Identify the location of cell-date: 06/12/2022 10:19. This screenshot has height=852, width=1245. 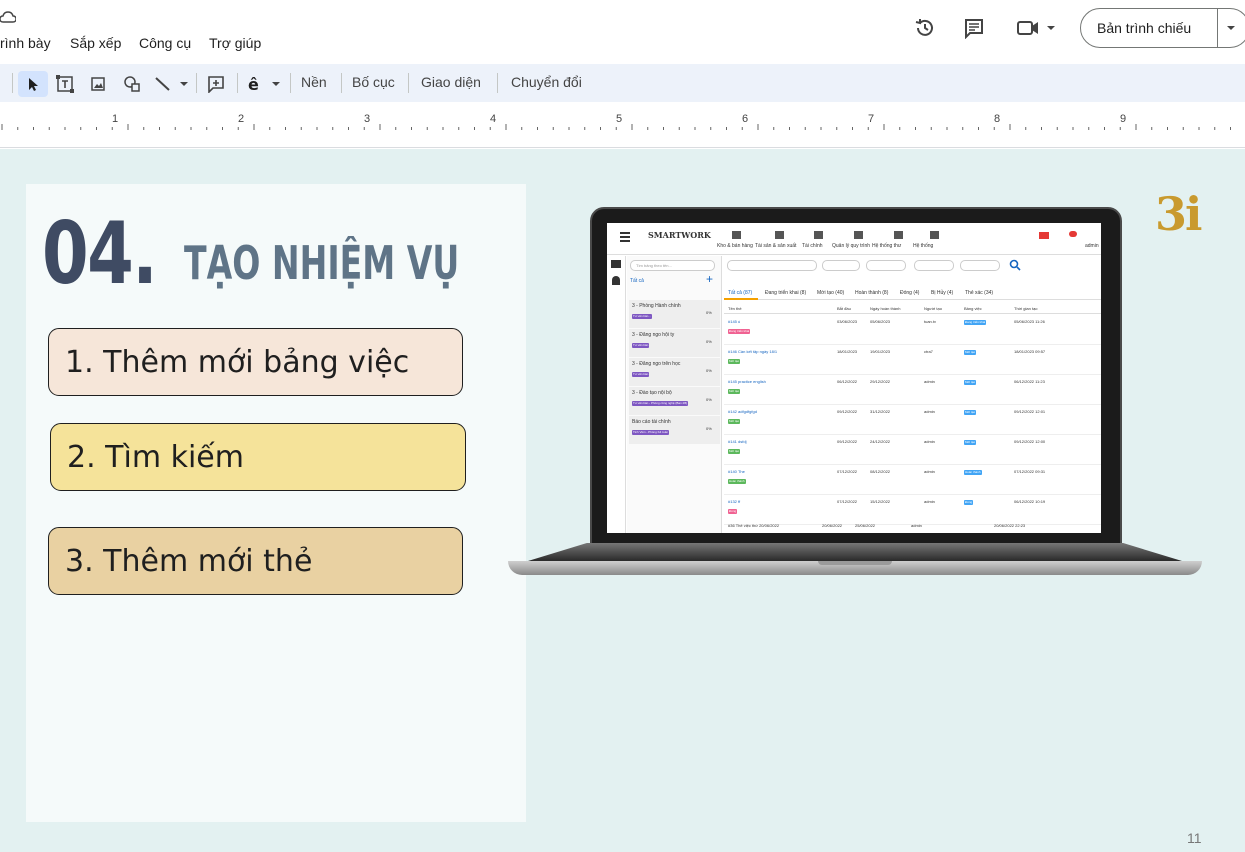
(1030, 501).